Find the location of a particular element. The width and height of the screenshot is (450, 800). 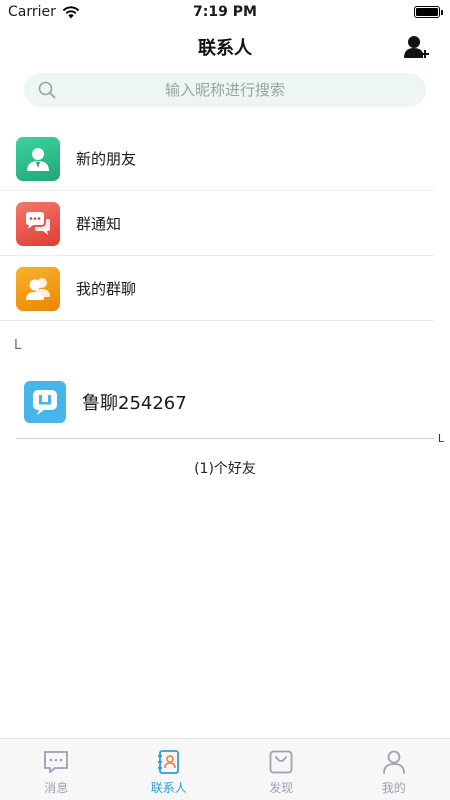

add-user-icon is located at coordinates (416, 47).